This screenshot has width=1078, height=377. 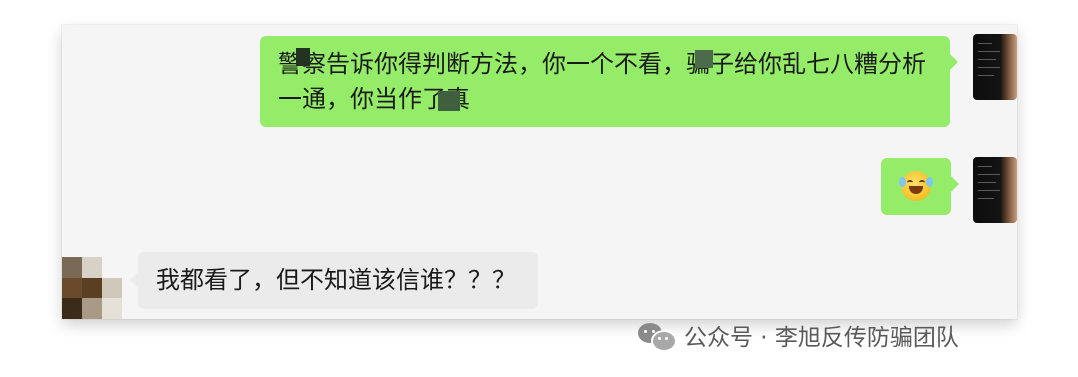 I want to click on incoming-message-bubble: 我都看了，但不知道该信谁？？？, so click(x=334, y=280).